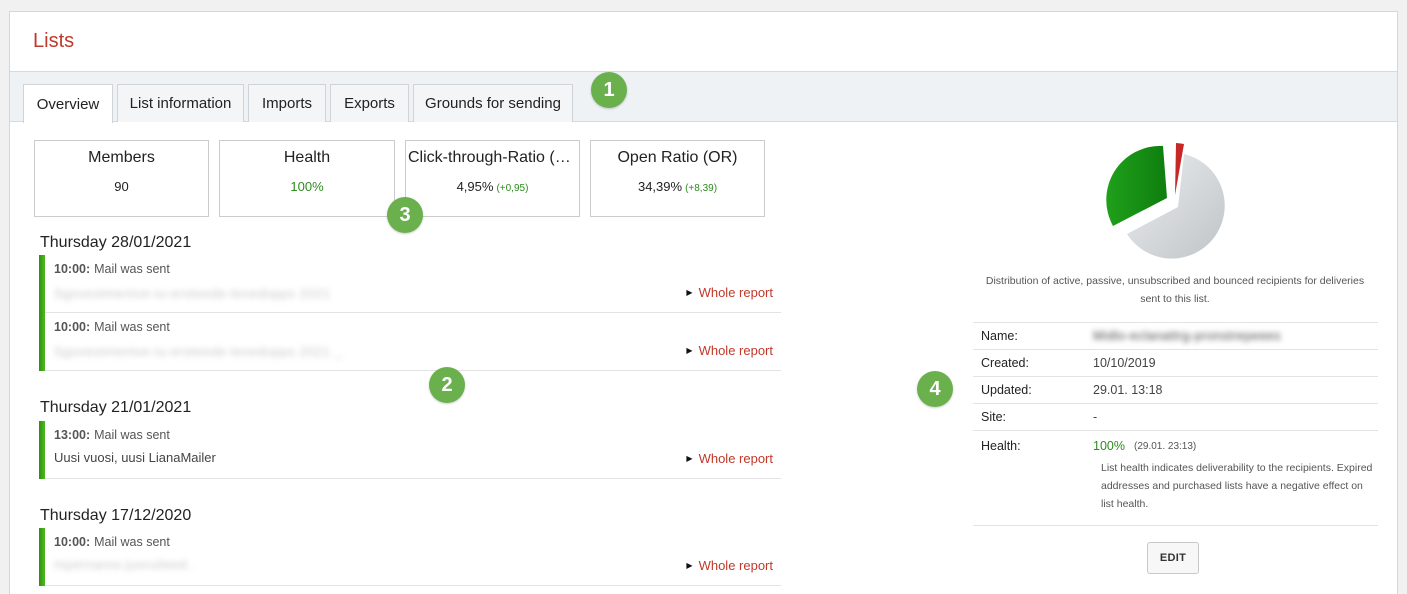 This screenshot has height=594, width=1407. What do you see at coordinates (1001, 446) in the screenshot?
I see `info-label: Health:` at bounding box center [1001, 446].